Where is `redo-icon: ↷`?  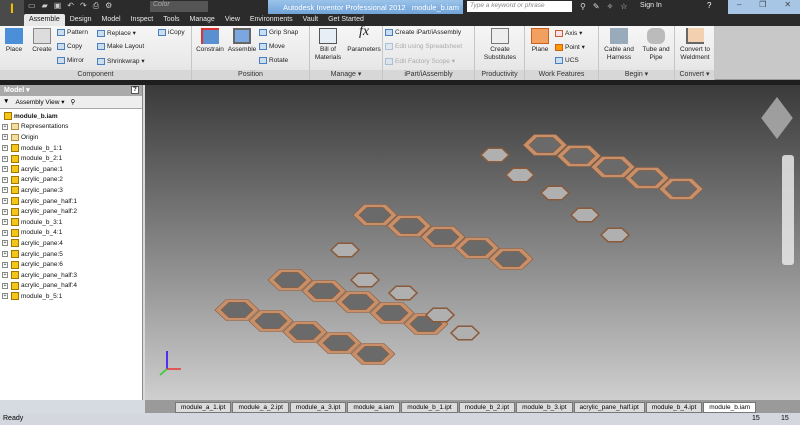 redo-icon: ↷ is located at coordinates (83, 6).